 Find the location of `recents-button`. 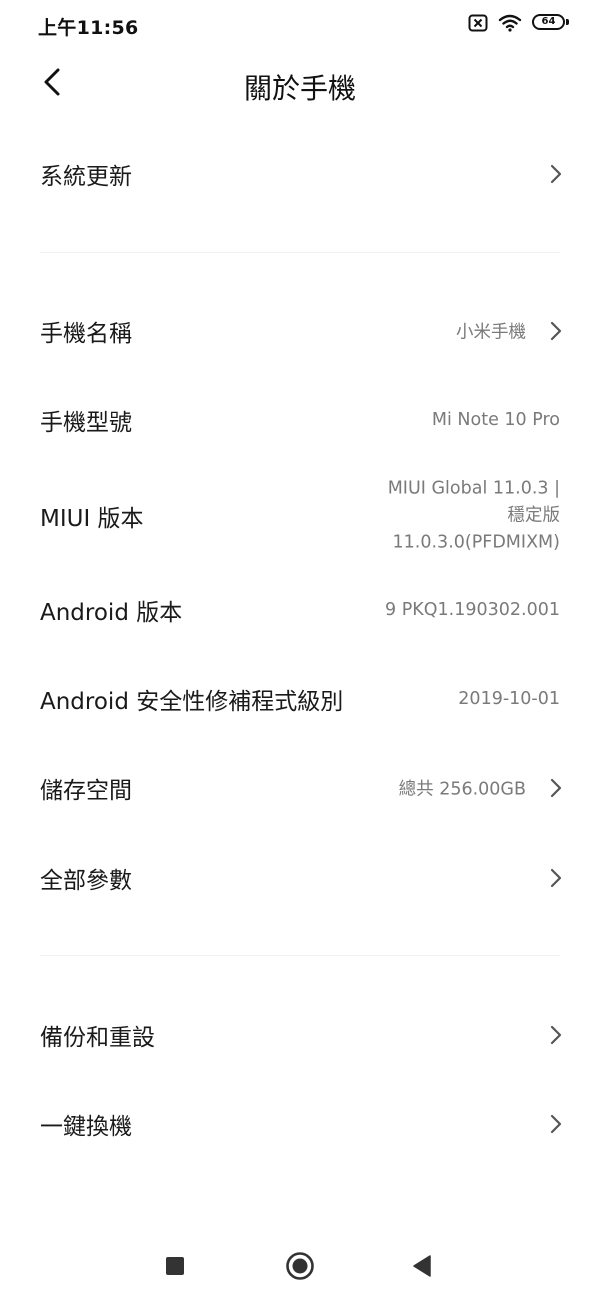

recents-button is located at coordinates (175, 1268).